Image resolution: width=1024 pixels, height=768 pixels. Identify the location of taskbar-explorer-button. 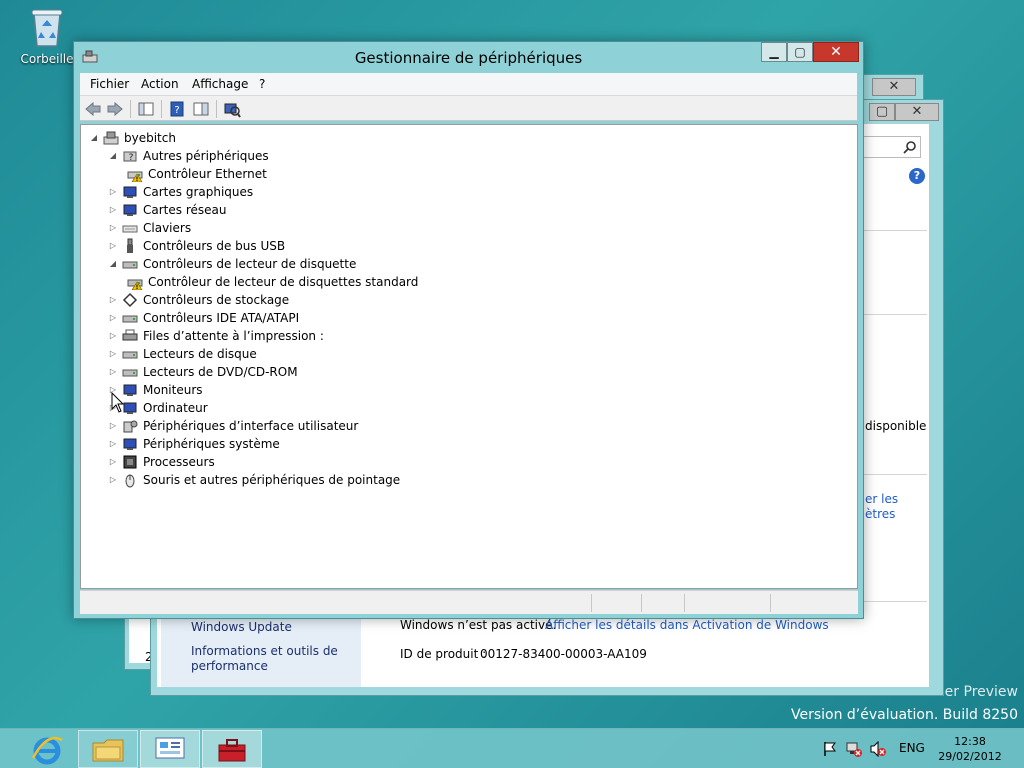
(108, 749).